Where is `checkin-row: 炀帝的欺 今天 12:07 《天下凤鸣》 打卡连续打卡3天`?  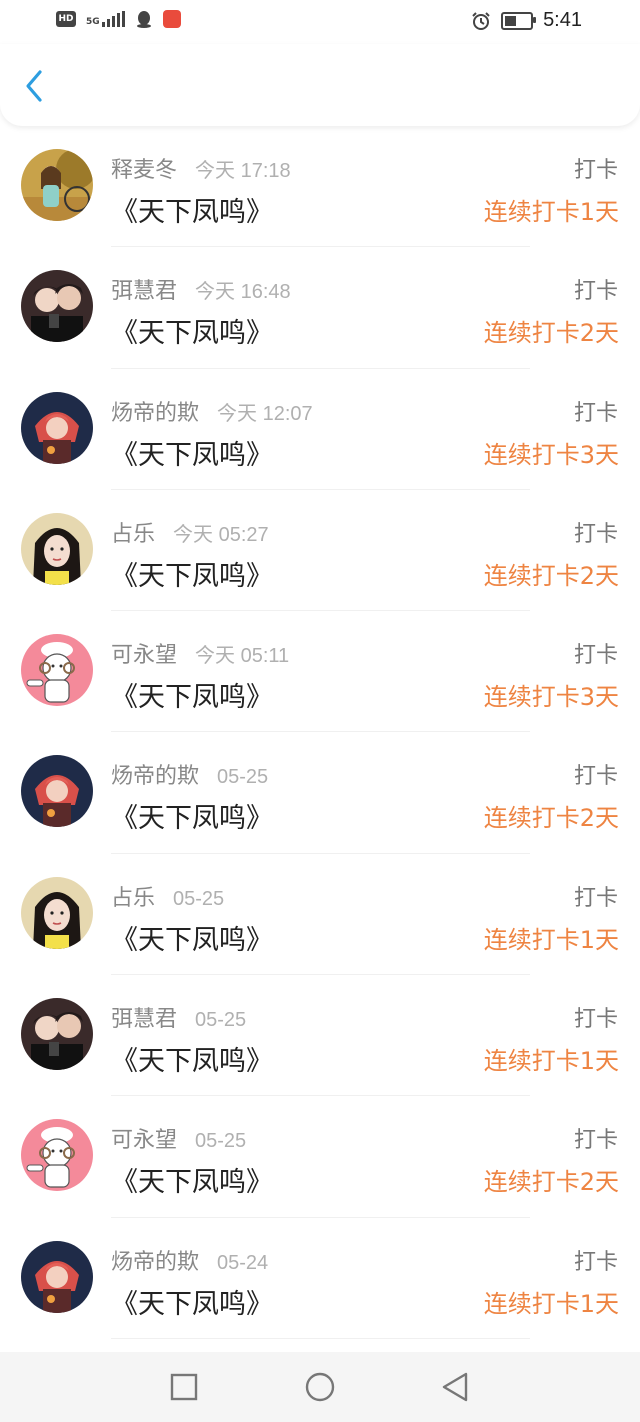
checkin-row: 炀帝的欺 今天 12:07 《天下凤鸣》 打卡连续打卡3天 is located at coordinates (320, 429).